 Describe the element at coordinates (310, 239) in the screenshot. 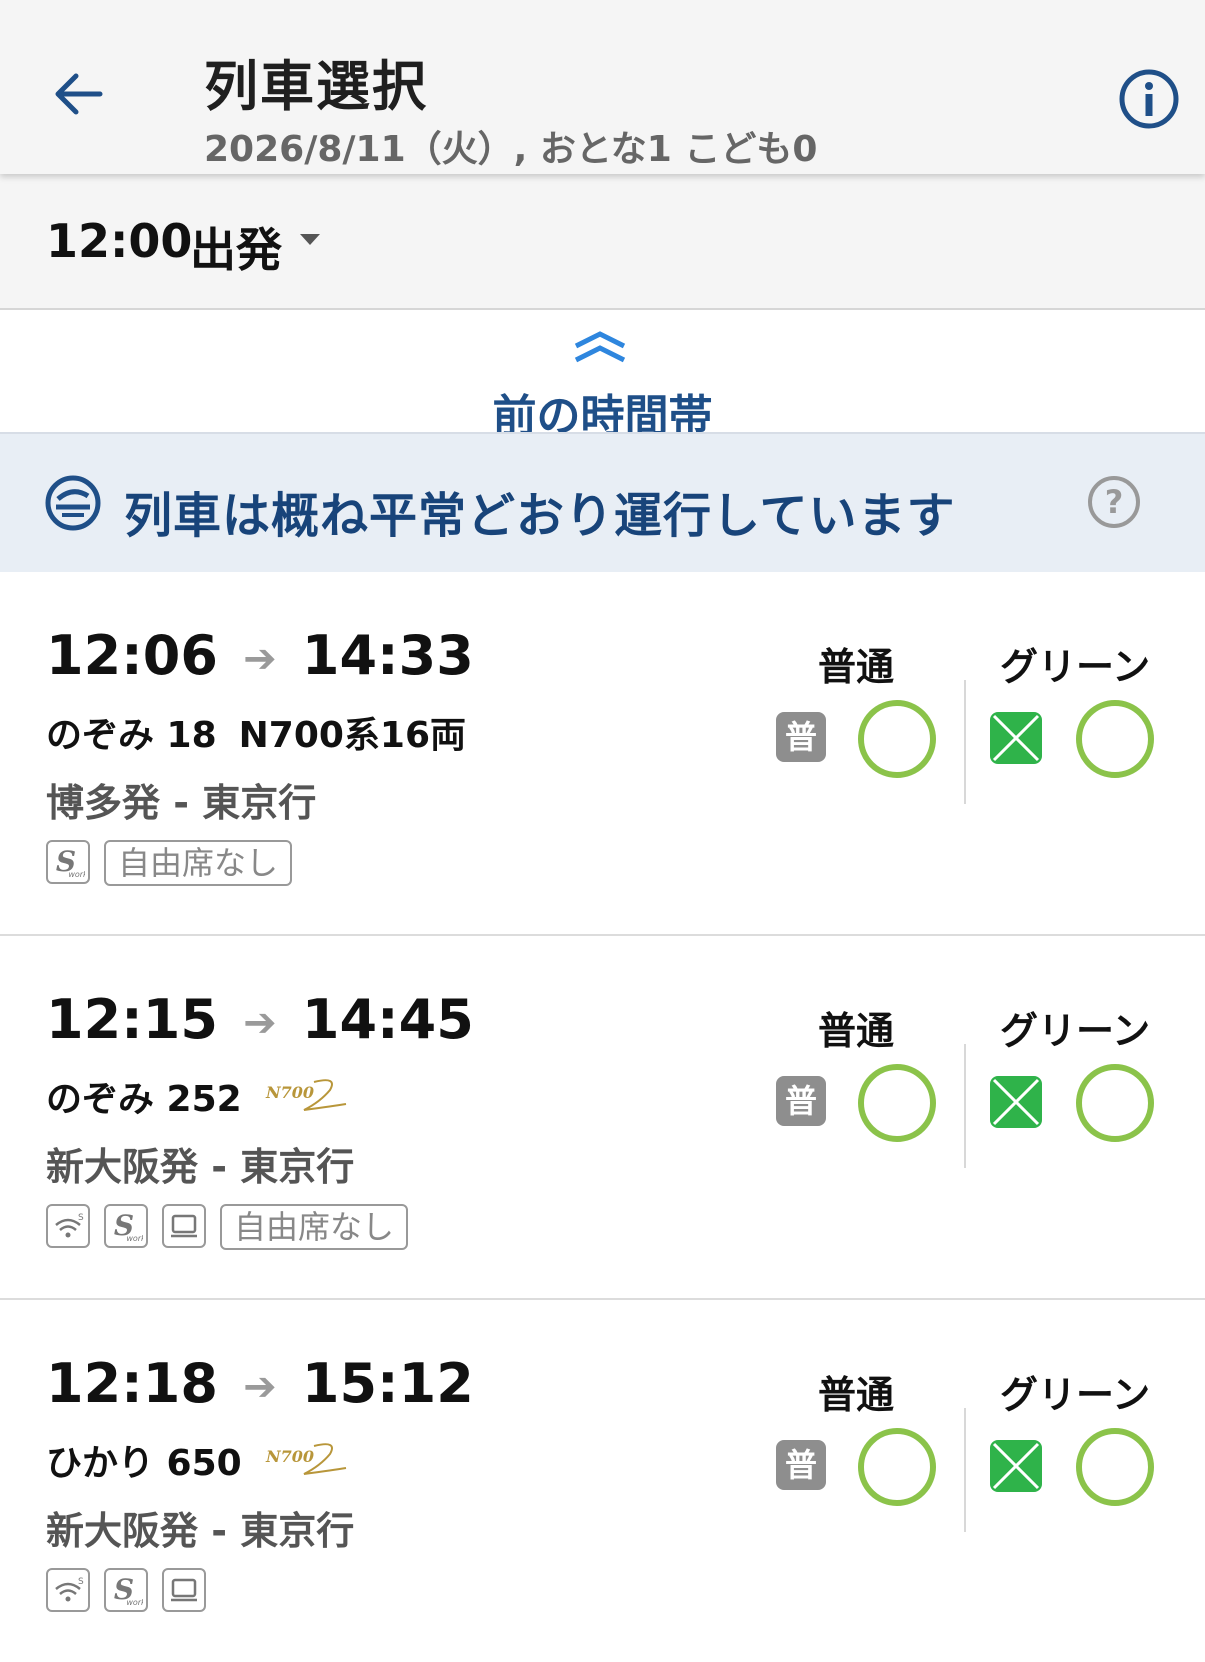

I see `caret-down-icon` at that location.